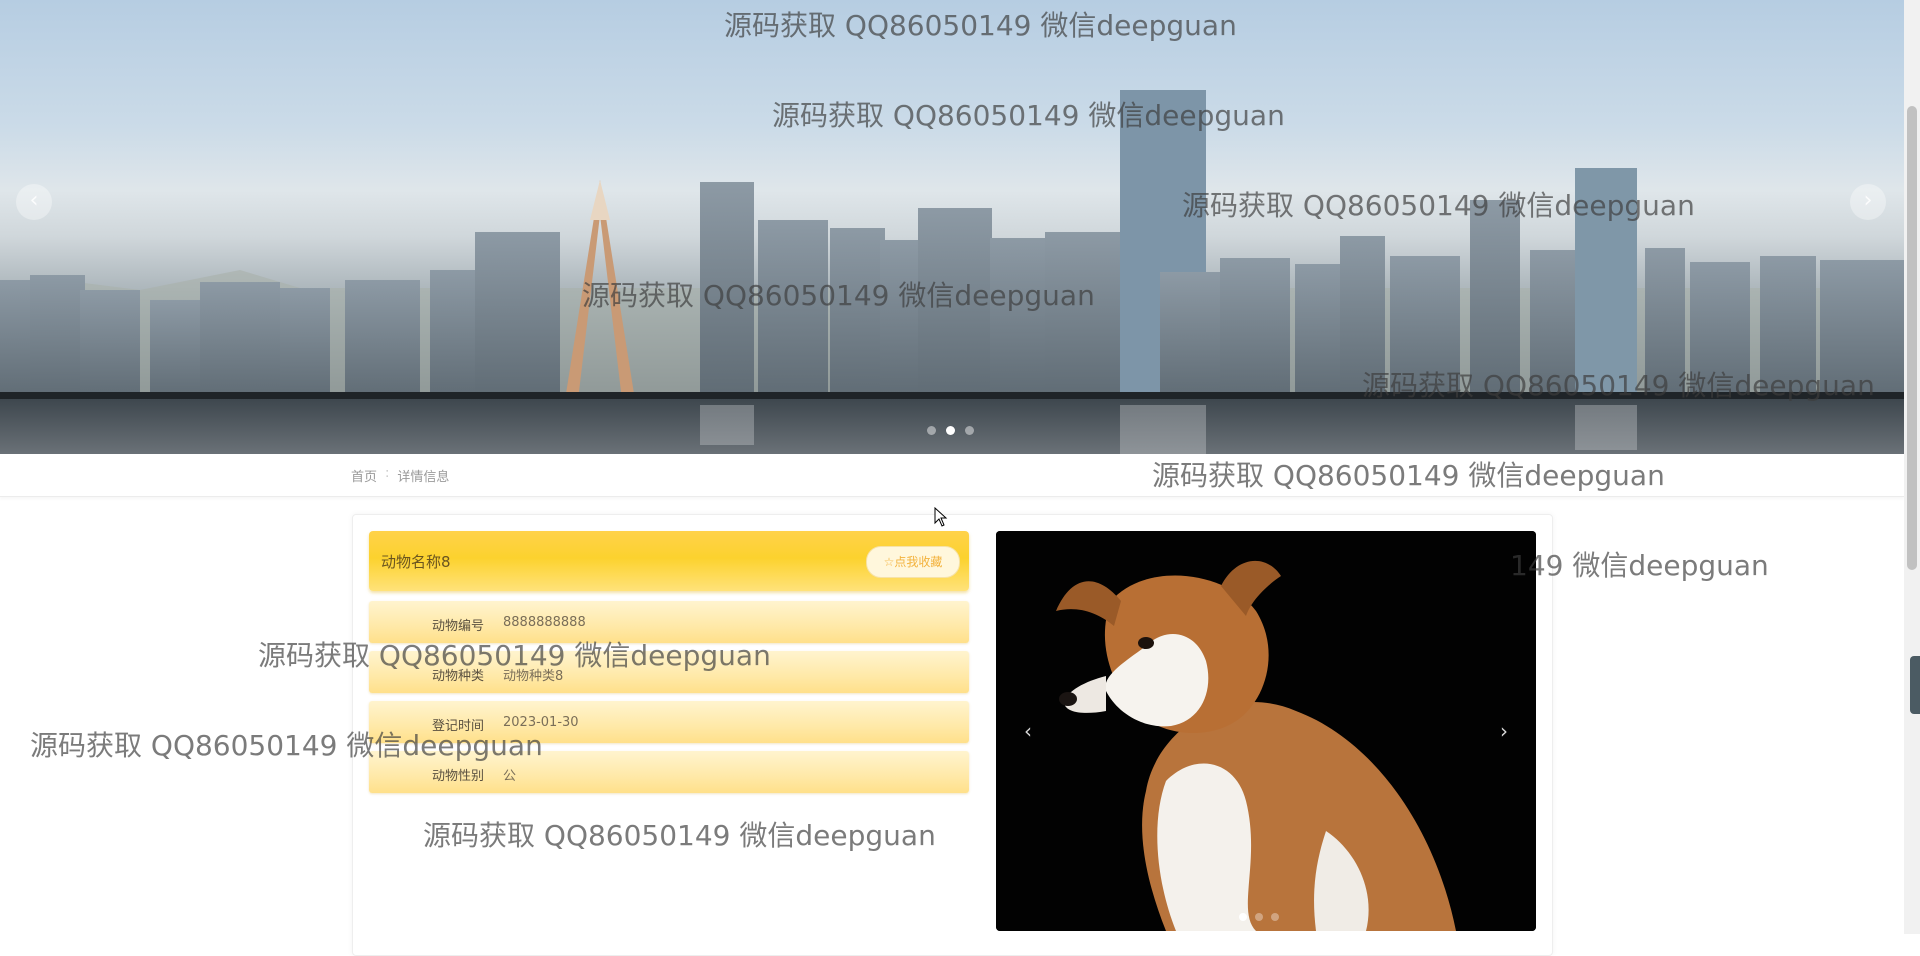 Image resolution: width=1920 pixels, height=956 pixels. Describe the element at coordinates (669, 722) in the screenshot. I see `info-row-register-time: 登记时间 2023-01-30` at that location.